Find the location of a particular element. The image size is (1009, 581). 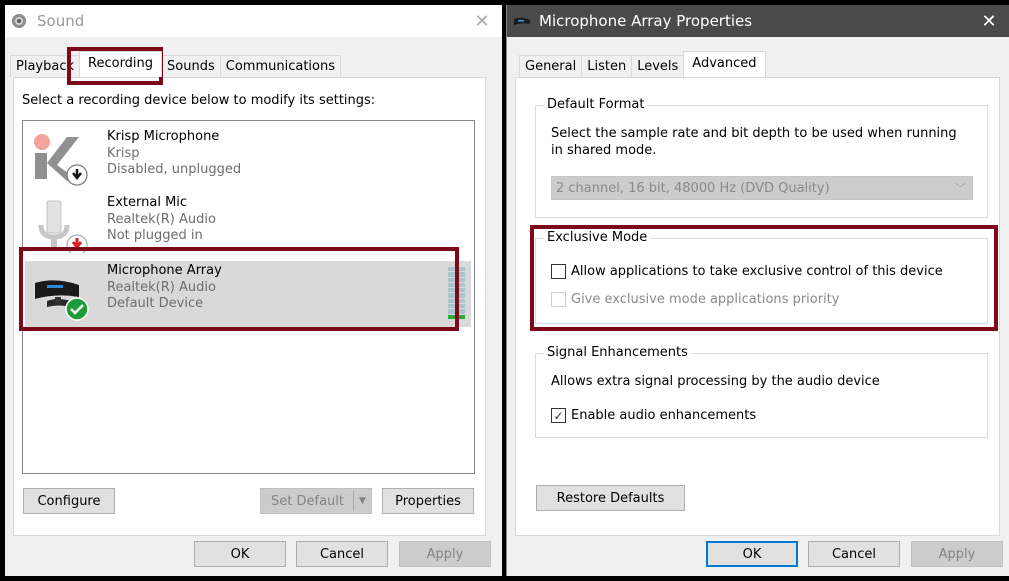

tab-general: General is located at coordinates (551, 66).